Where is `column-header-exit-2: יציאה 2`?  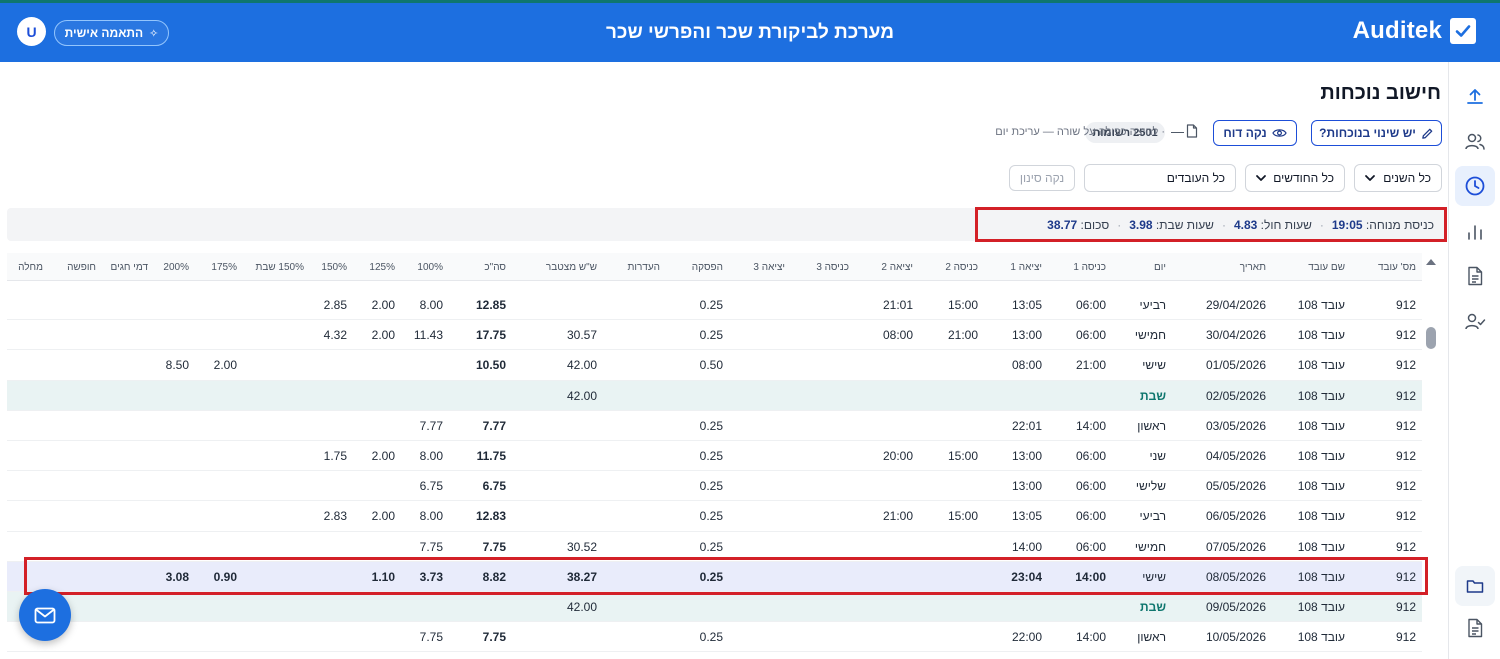 column-header-exit-2: יציאה 2 is located at coordinates (897, 267).